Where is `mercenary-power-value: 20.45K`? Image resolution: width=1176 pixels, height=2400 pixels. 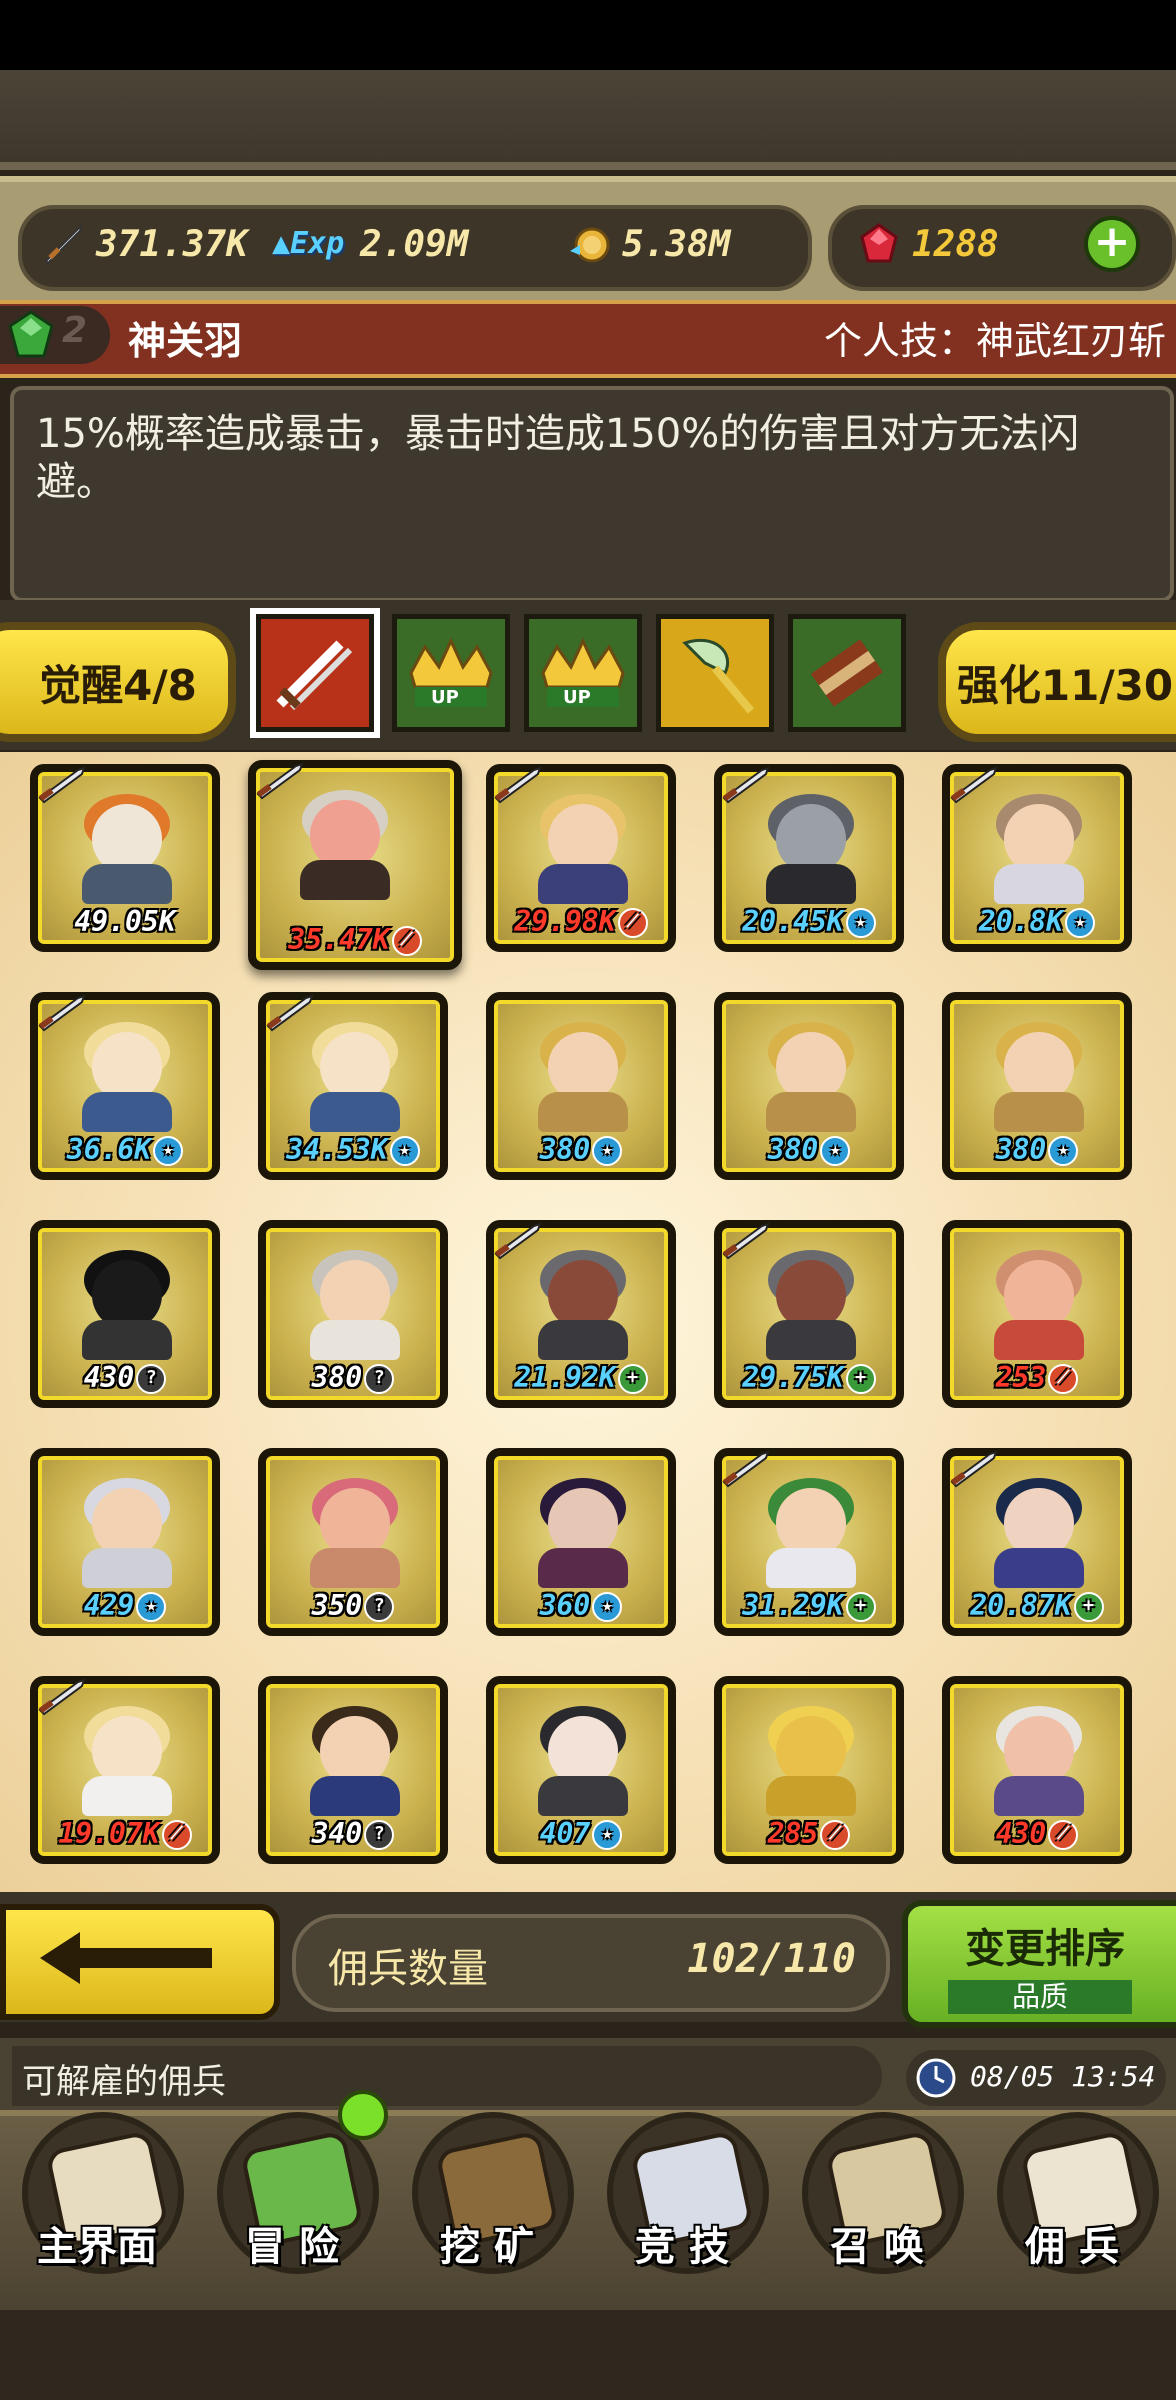 mercenary-power-value: 20.45K is located at coordinates (793, 921).